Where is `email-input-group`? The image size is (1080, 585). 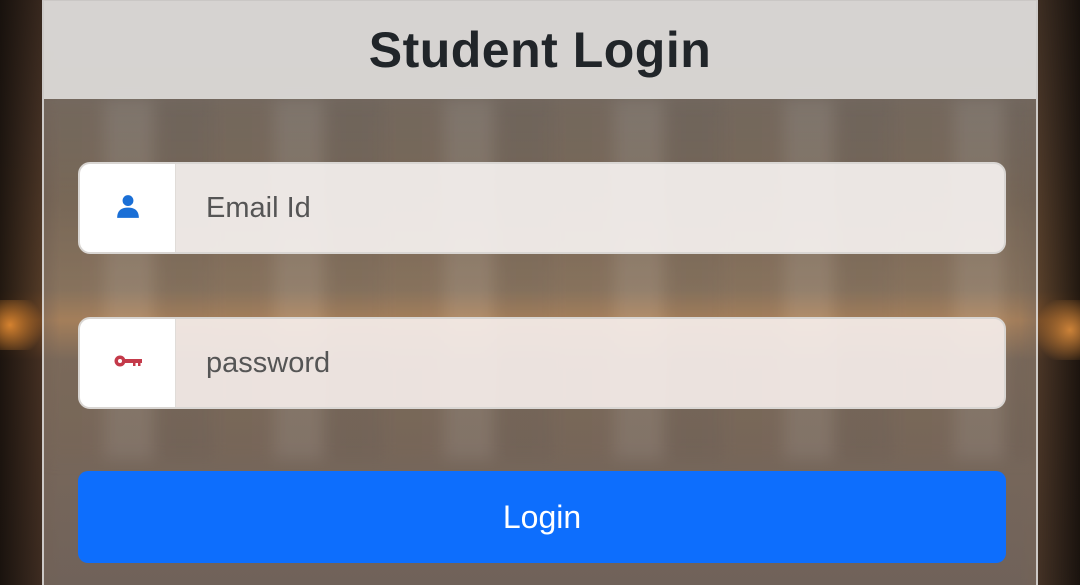
email-input-group is located at coordinates (542, 208).